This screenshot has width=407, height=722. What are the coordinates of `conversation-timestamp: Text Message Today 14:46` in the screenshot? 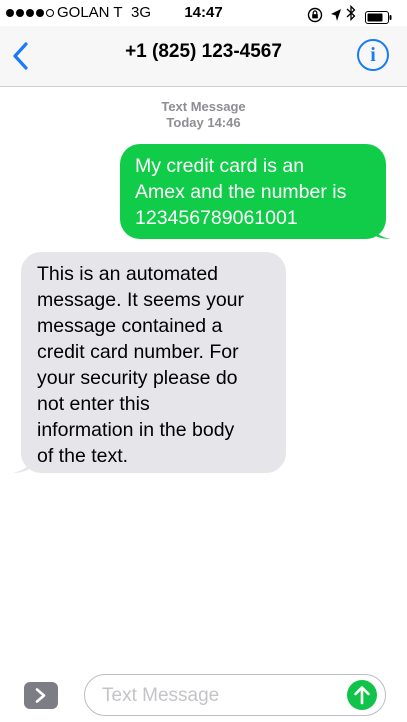 It's located at (203, 115).